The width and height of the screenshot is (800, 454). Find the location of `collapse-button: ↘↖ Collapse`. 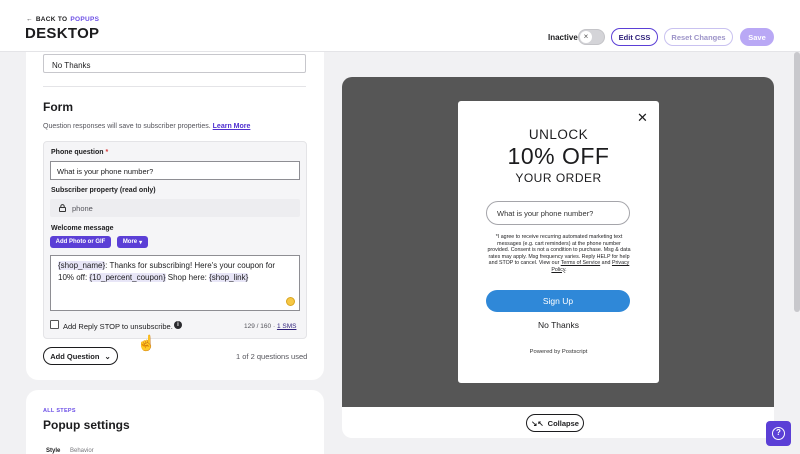

collapse-button: ↘↖ Collapse is located at coordinates (555, 423).